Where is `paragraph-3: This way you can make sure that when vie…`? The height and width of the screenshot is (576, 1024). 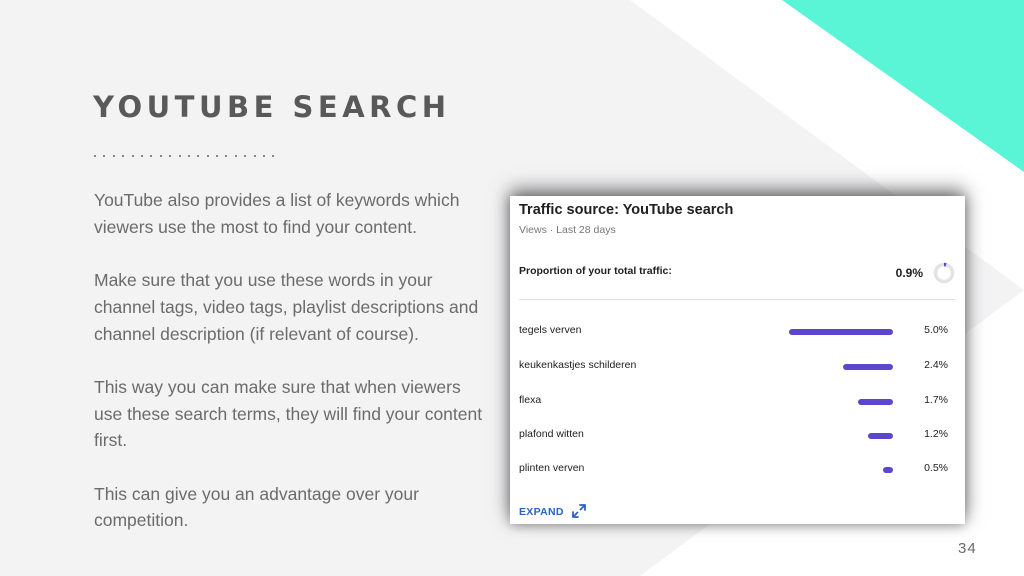
paragraph-3: This way you can make sure that when vie… is located at coordinates (288, 413).